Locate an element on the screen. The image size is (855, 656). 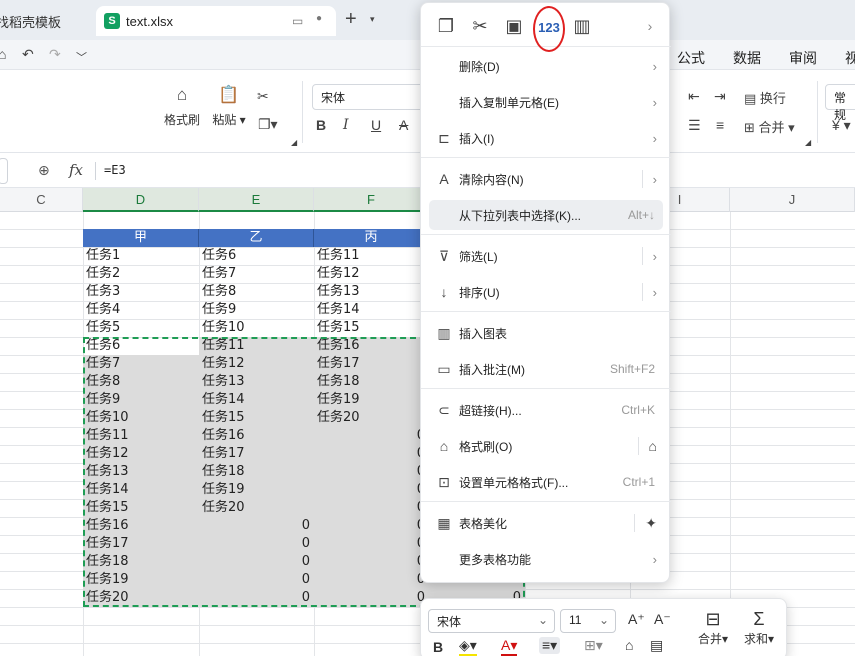
column-header-d: D is located at coordinates (141, 200).